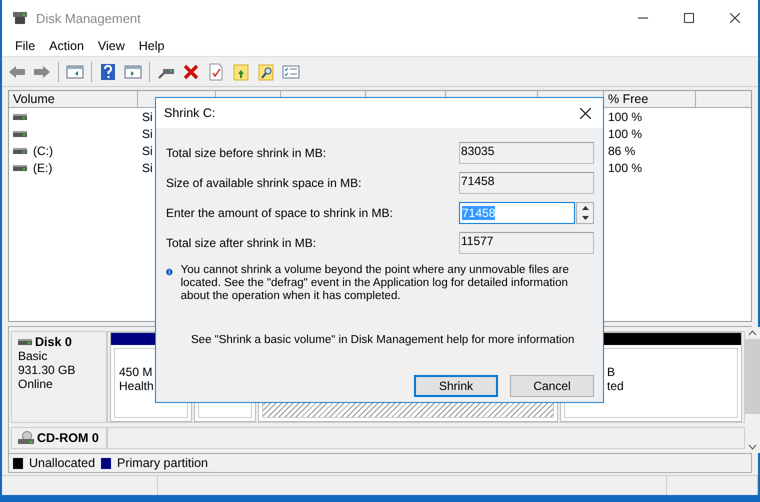 The width and height of the screenshot is (760, 502). Describe the element at coordinates (89, 18) in the screenshot. I see `window-title: Disk Management` at that location.